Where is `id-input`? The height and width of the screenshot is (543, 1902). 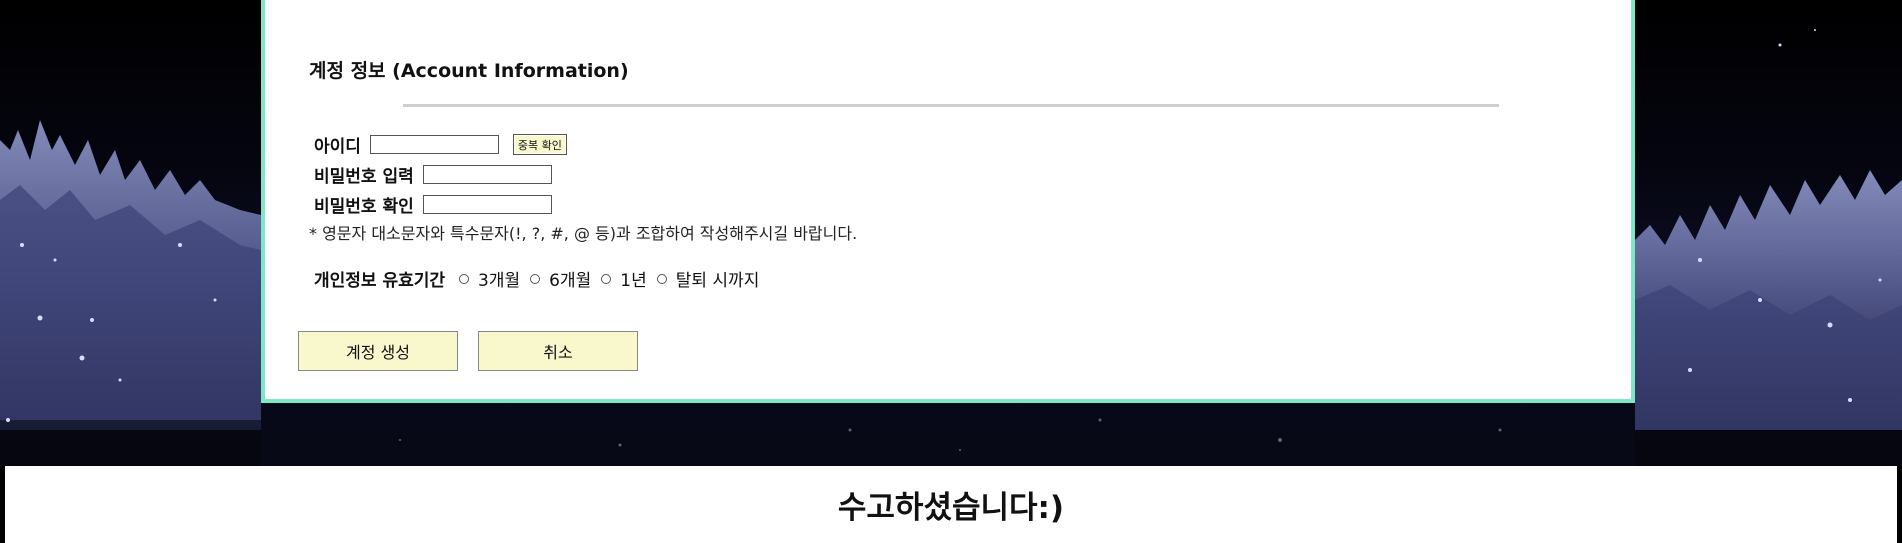
id-input is located at coordinates (434, 144).